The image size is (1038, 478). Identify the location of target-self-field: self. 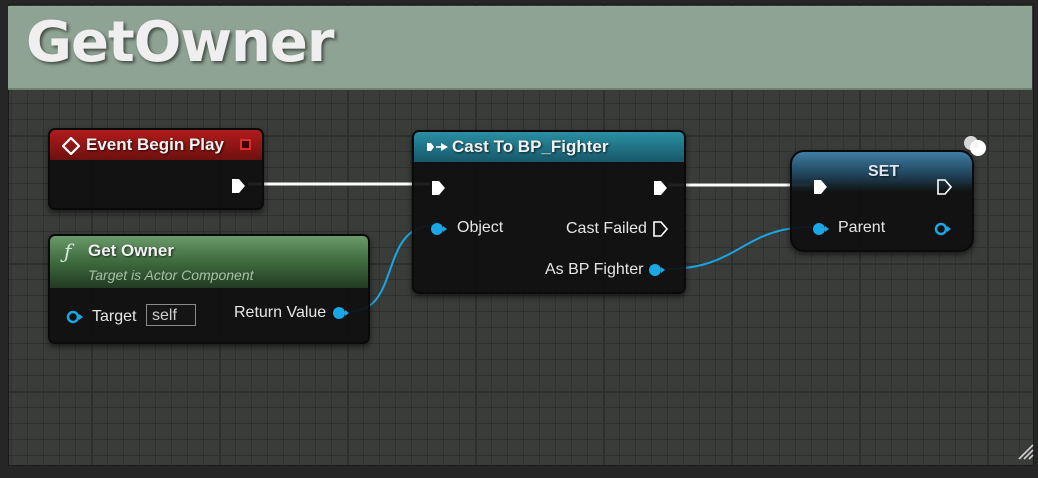
(171, 315).